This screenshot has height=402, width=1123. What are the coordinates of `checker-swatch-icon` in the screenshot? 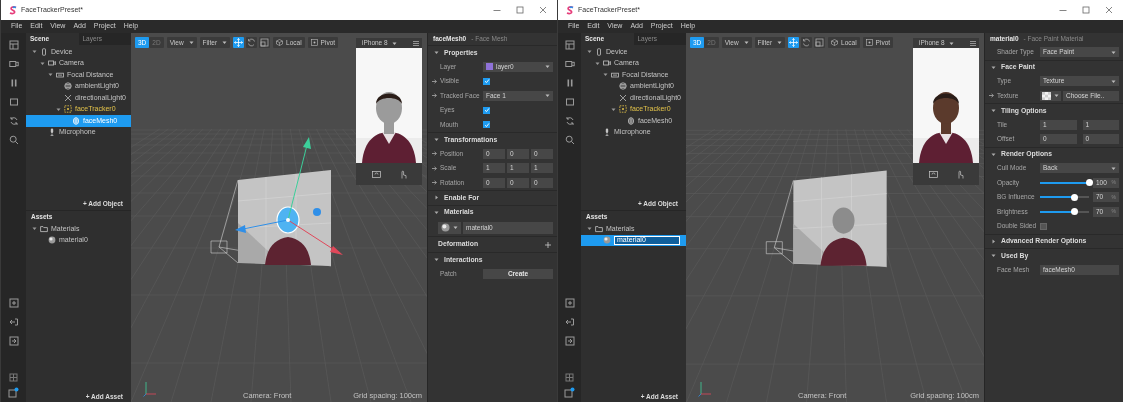 It's located at (1046, 95).